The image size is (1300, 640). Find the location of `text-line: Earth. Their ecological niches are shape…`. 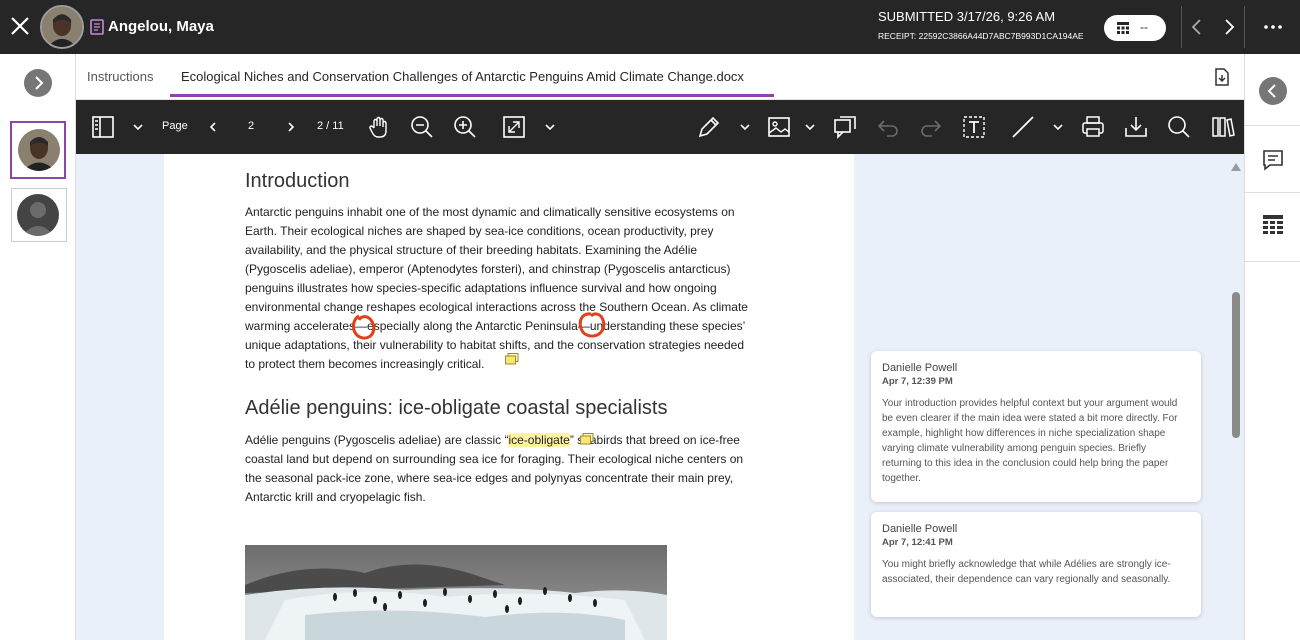

text-line: Earth. Their ecological niches are shape… is located at coordinates (479, 231).